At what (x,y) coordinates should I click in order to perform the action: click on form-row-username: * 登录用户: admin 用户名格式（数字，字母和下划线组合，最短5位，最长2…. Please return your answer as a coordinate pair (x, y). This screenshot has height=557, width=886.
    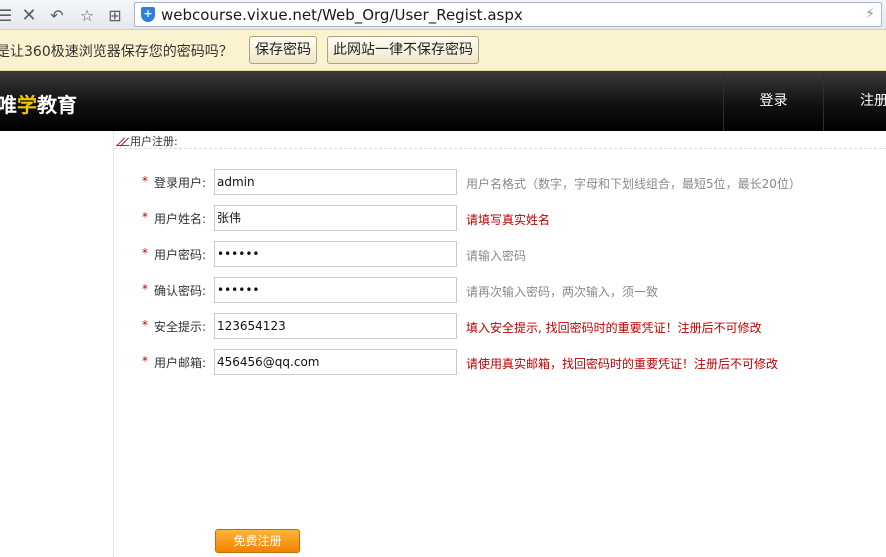
    Looking at the image, I should click on (500, 182).